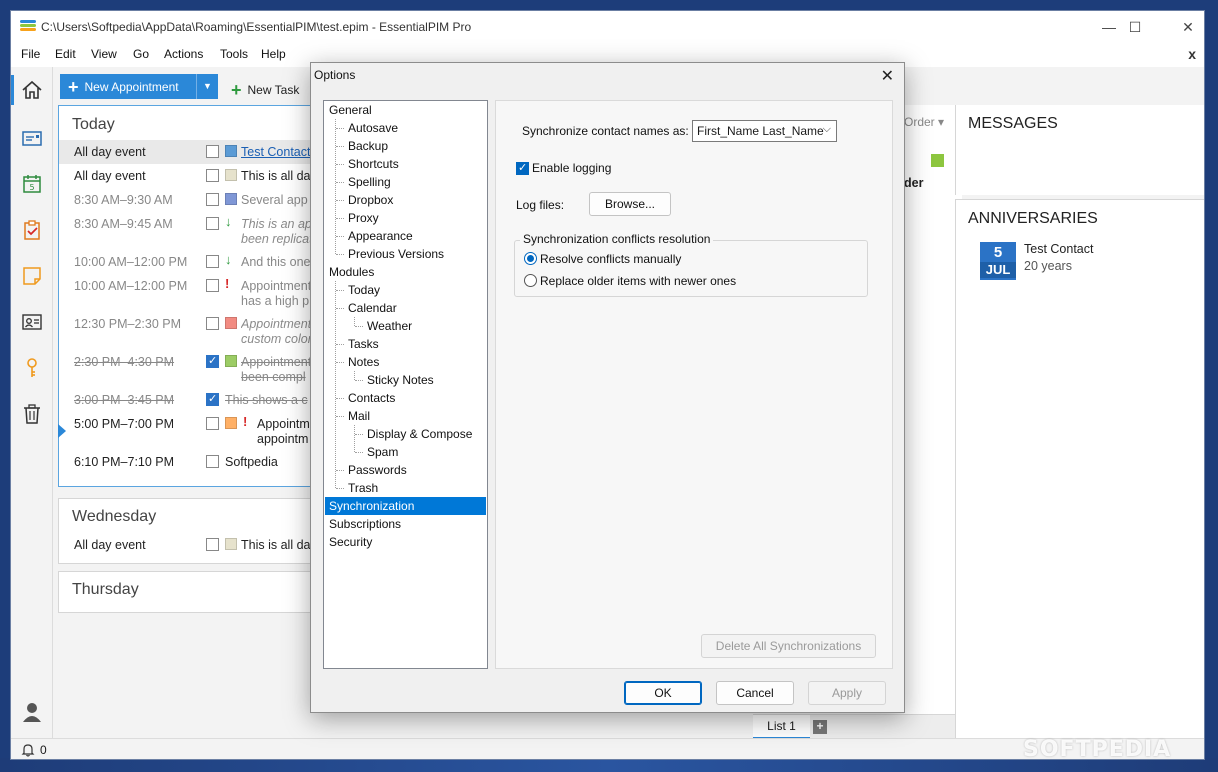 The image size is (1218, 772). What do you see at coordinates (788, 646) in the screenshot?
I see `delete-all-synchronizations-button: Delete All Synchronizations` at bounding box center [788, 646].